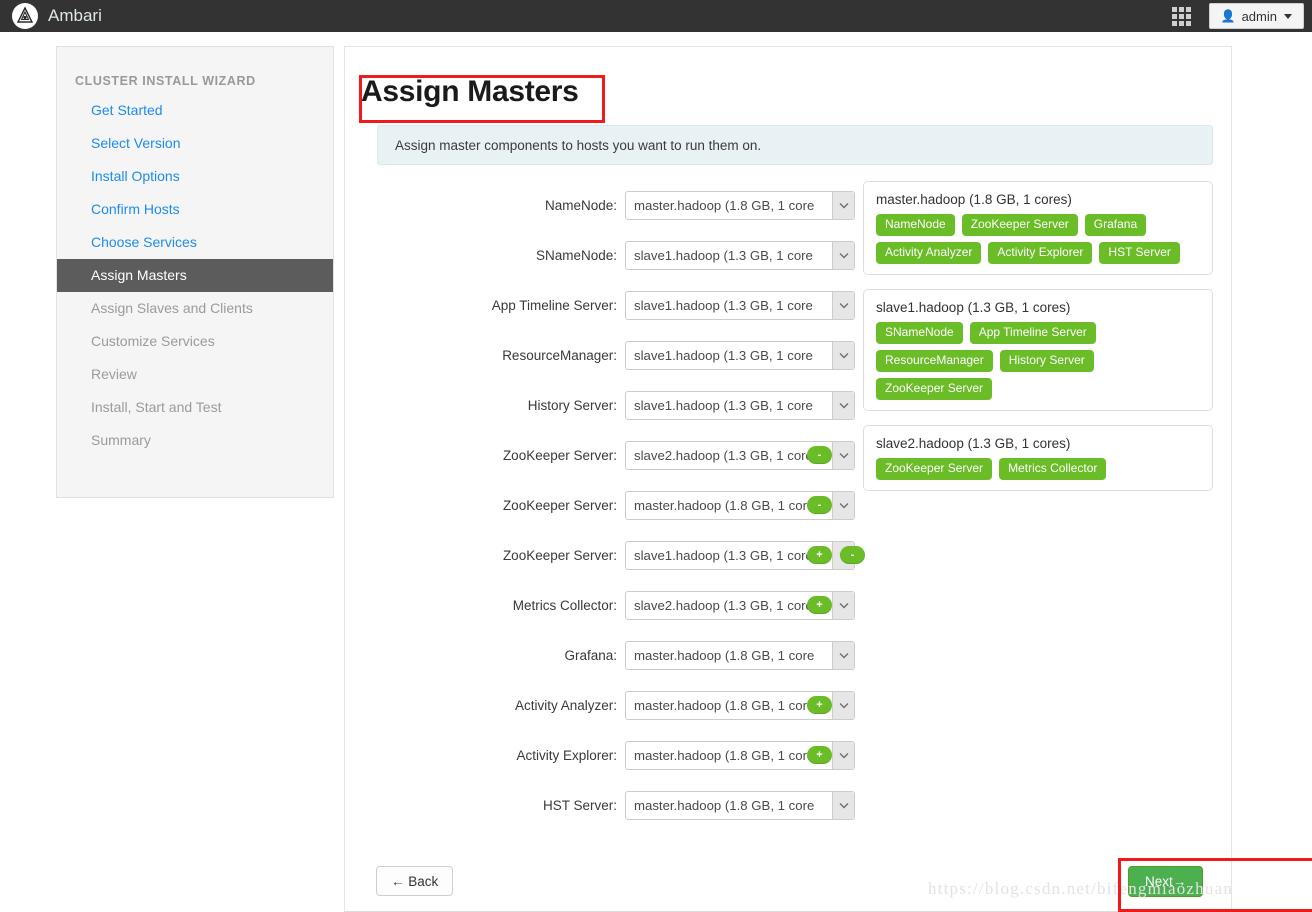  What do you see at coordinates (723, 455) in the screenshot?
I see `host-select-value: slave2.hadoop (1.3 GB, 1 core` at bounding box center [723, 455].